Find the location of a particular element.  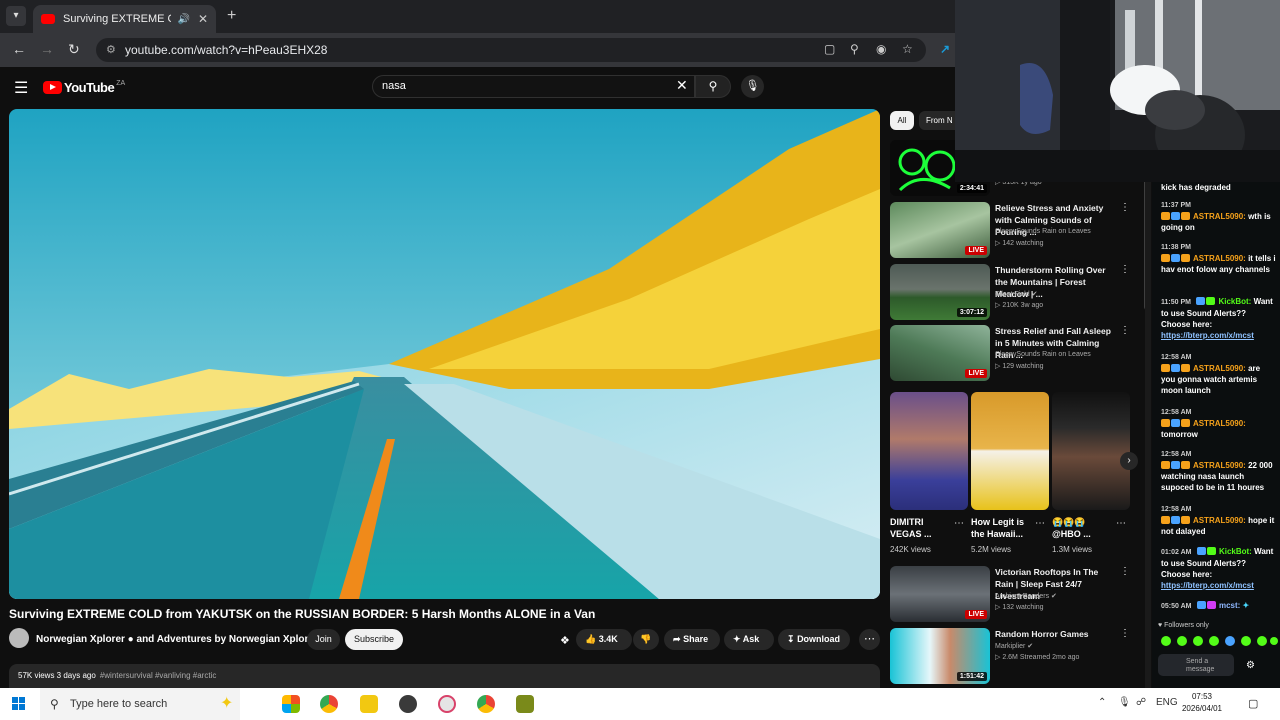

search-input: nasa is located at coordinates (533, 86).